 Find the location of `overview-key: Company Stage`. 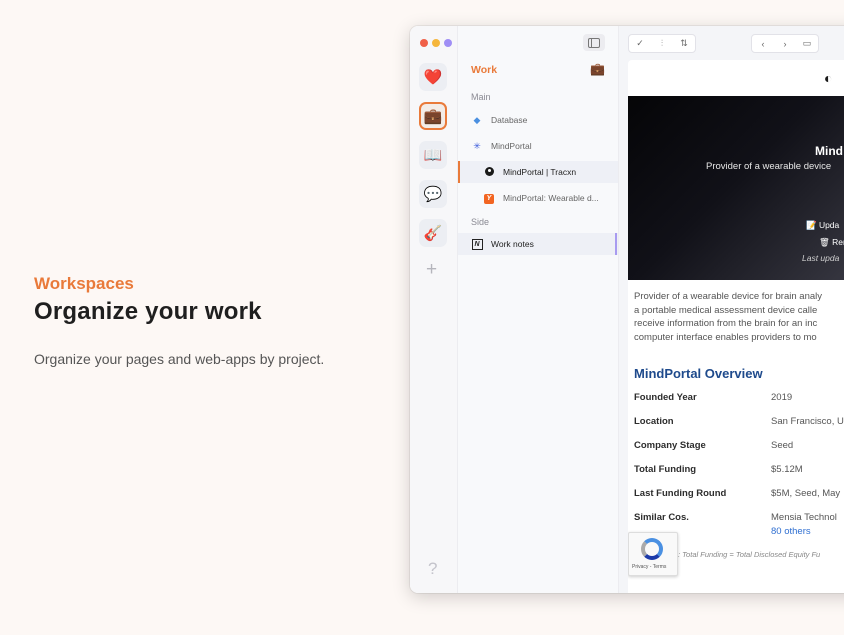

overview-key: Company Stage is located at coordinates (670, 445).